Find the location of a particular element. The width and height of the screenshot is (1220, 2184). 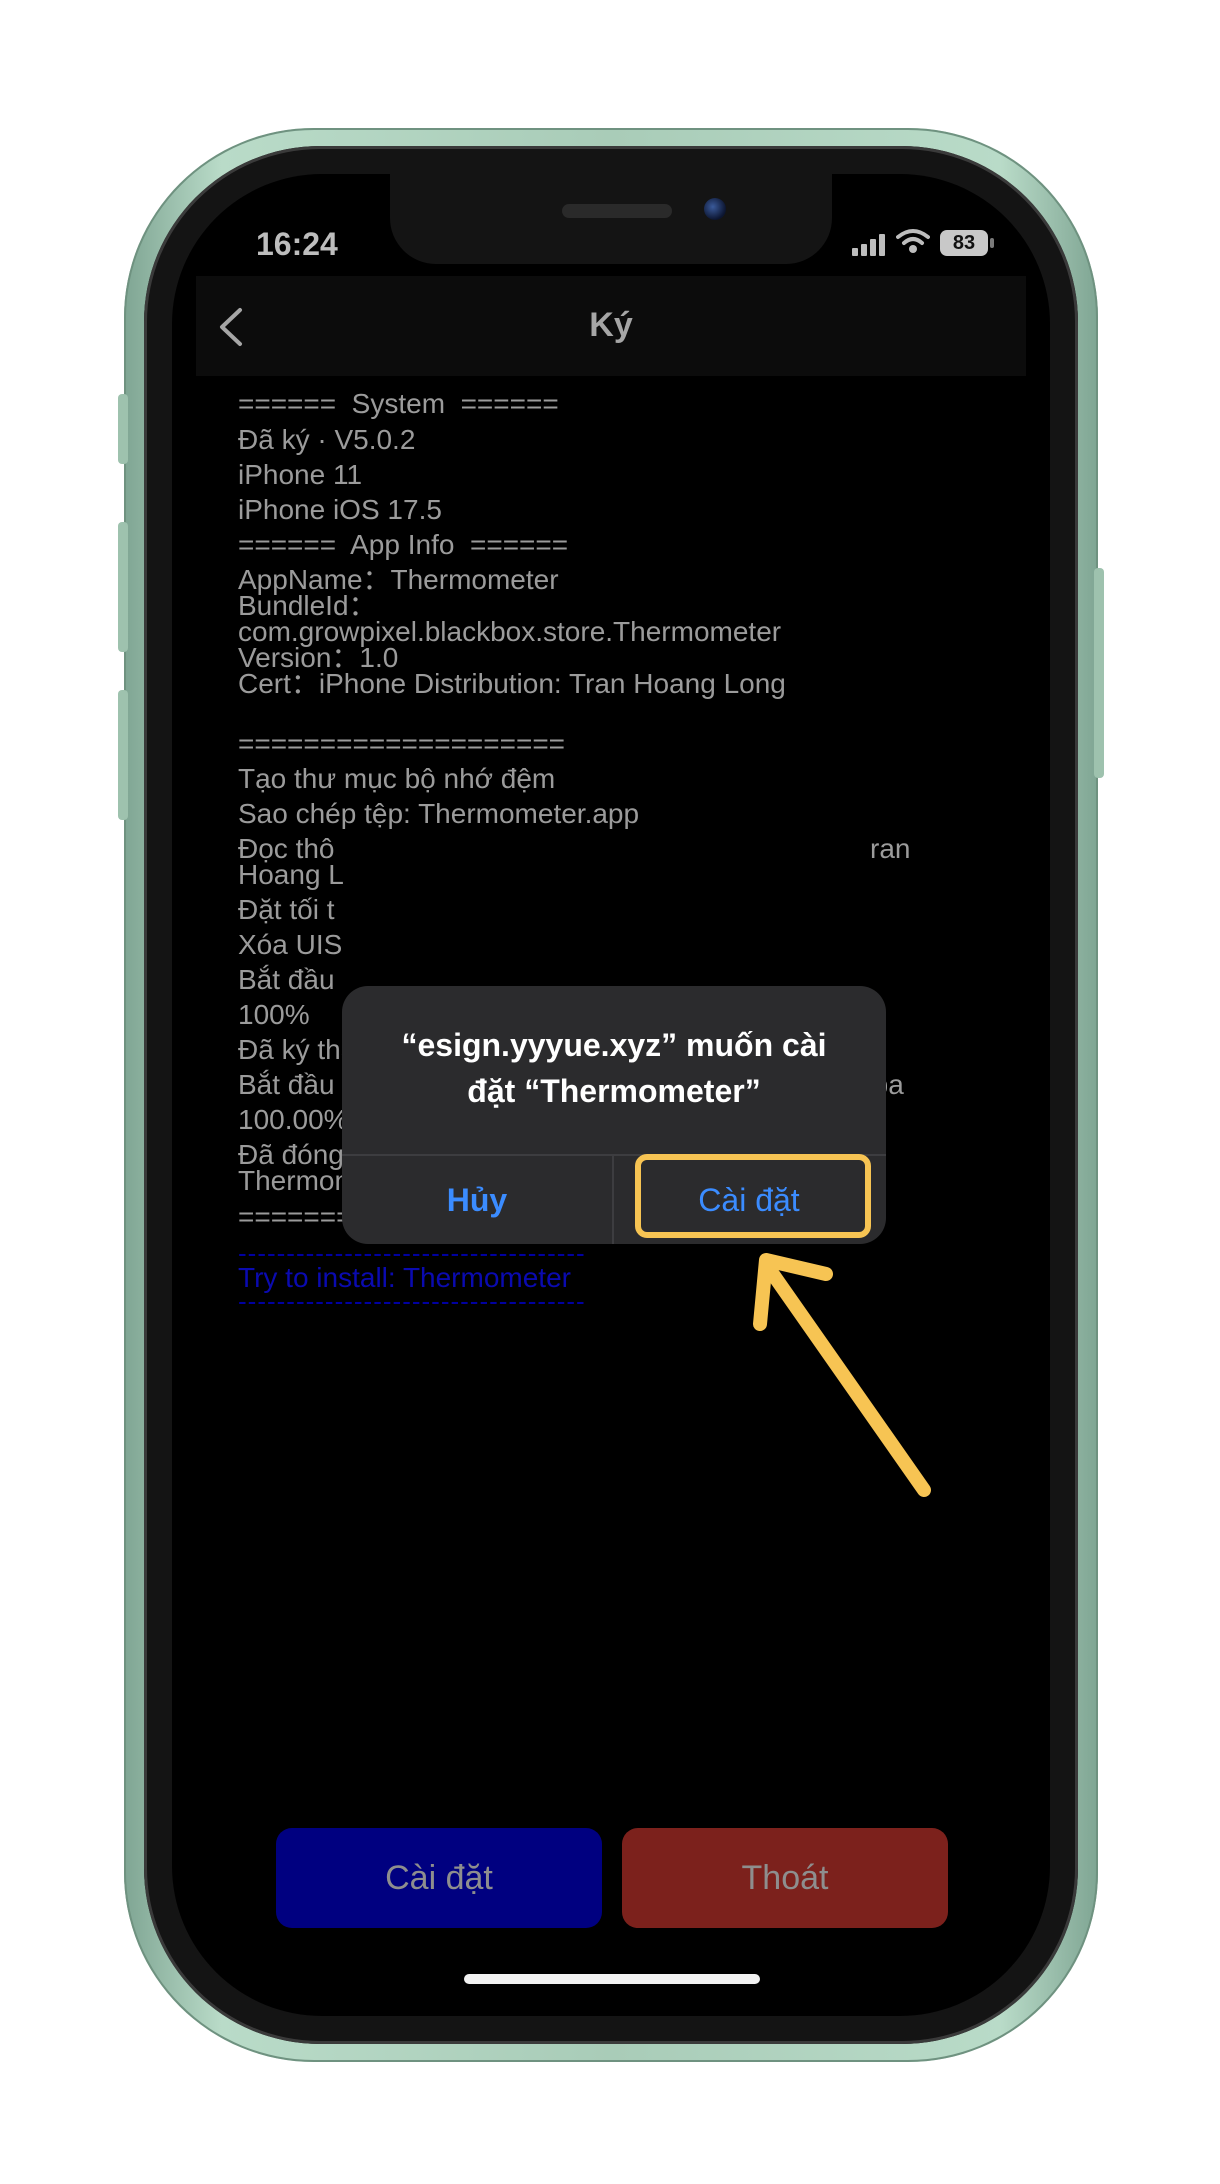

signal-icon is located at coordinates (868, 245).